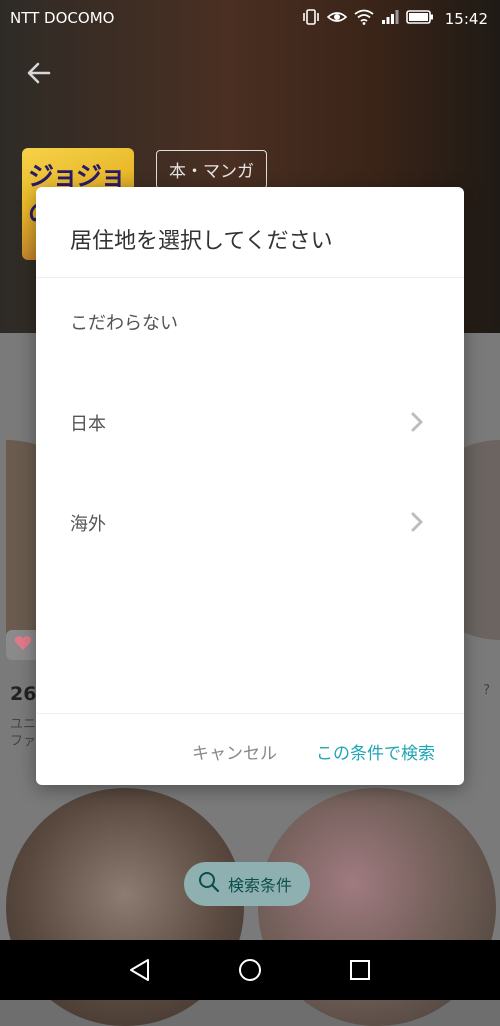 This screenshot has height=1026, width=500. I want to click on system-navigation-bar, so click(250, 970).